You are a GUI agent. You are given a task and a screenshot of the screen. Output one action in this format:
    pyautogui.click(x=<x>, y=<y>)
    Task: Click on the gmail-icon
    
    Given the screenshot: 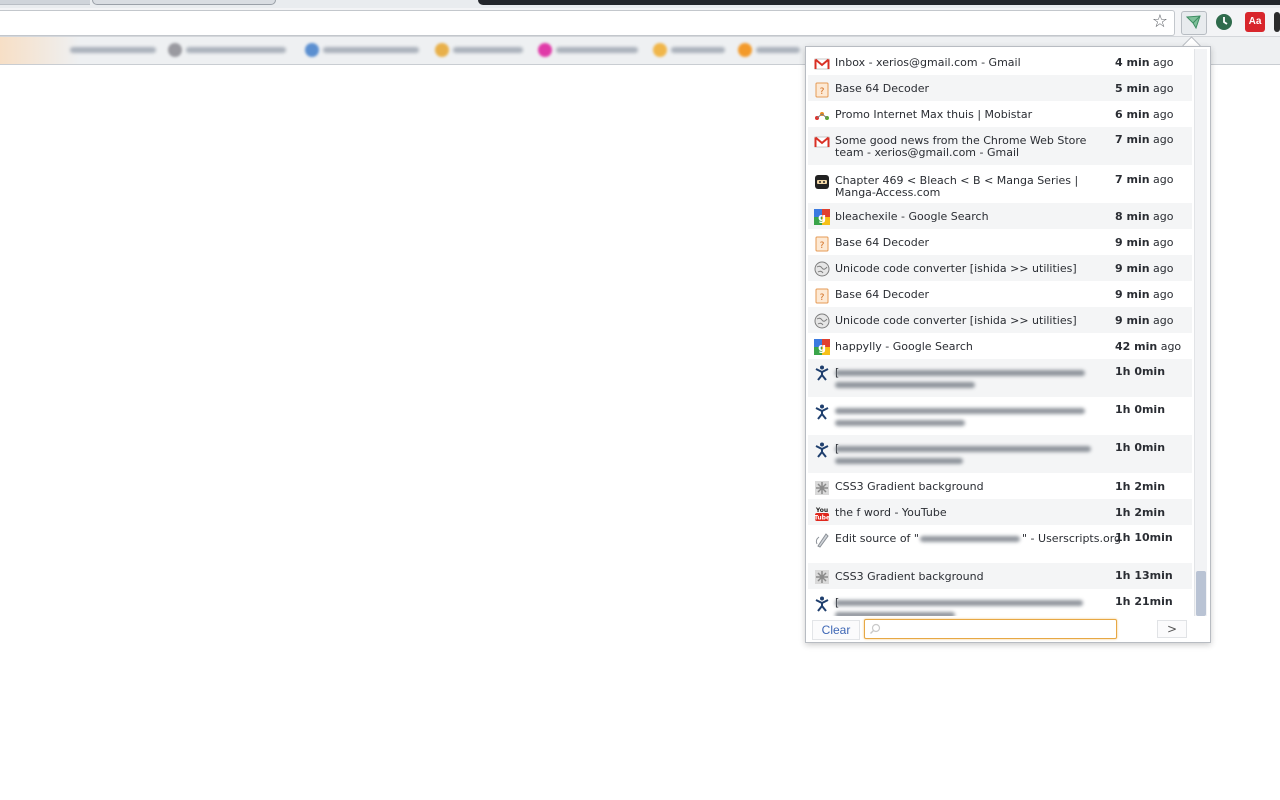 What is the action you would take?
    pyautogui.click(x=822, y=64)
    